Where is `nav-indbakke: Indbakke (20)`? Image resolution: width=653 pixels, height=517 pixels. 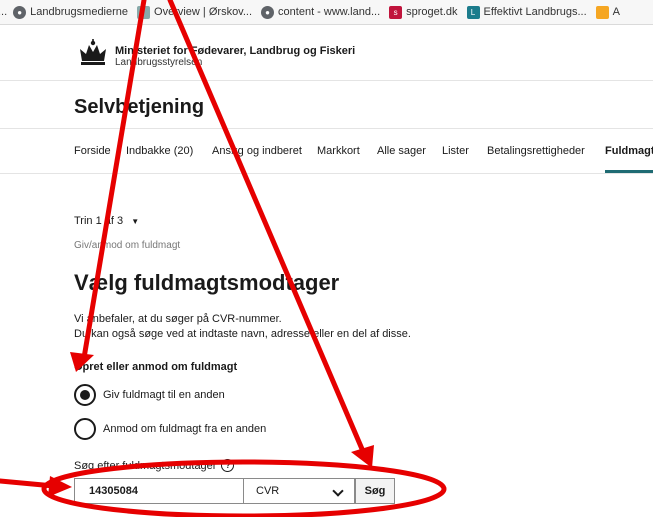
nav-indbakke: Indbakke (20) is located at coordinates (159, 151).